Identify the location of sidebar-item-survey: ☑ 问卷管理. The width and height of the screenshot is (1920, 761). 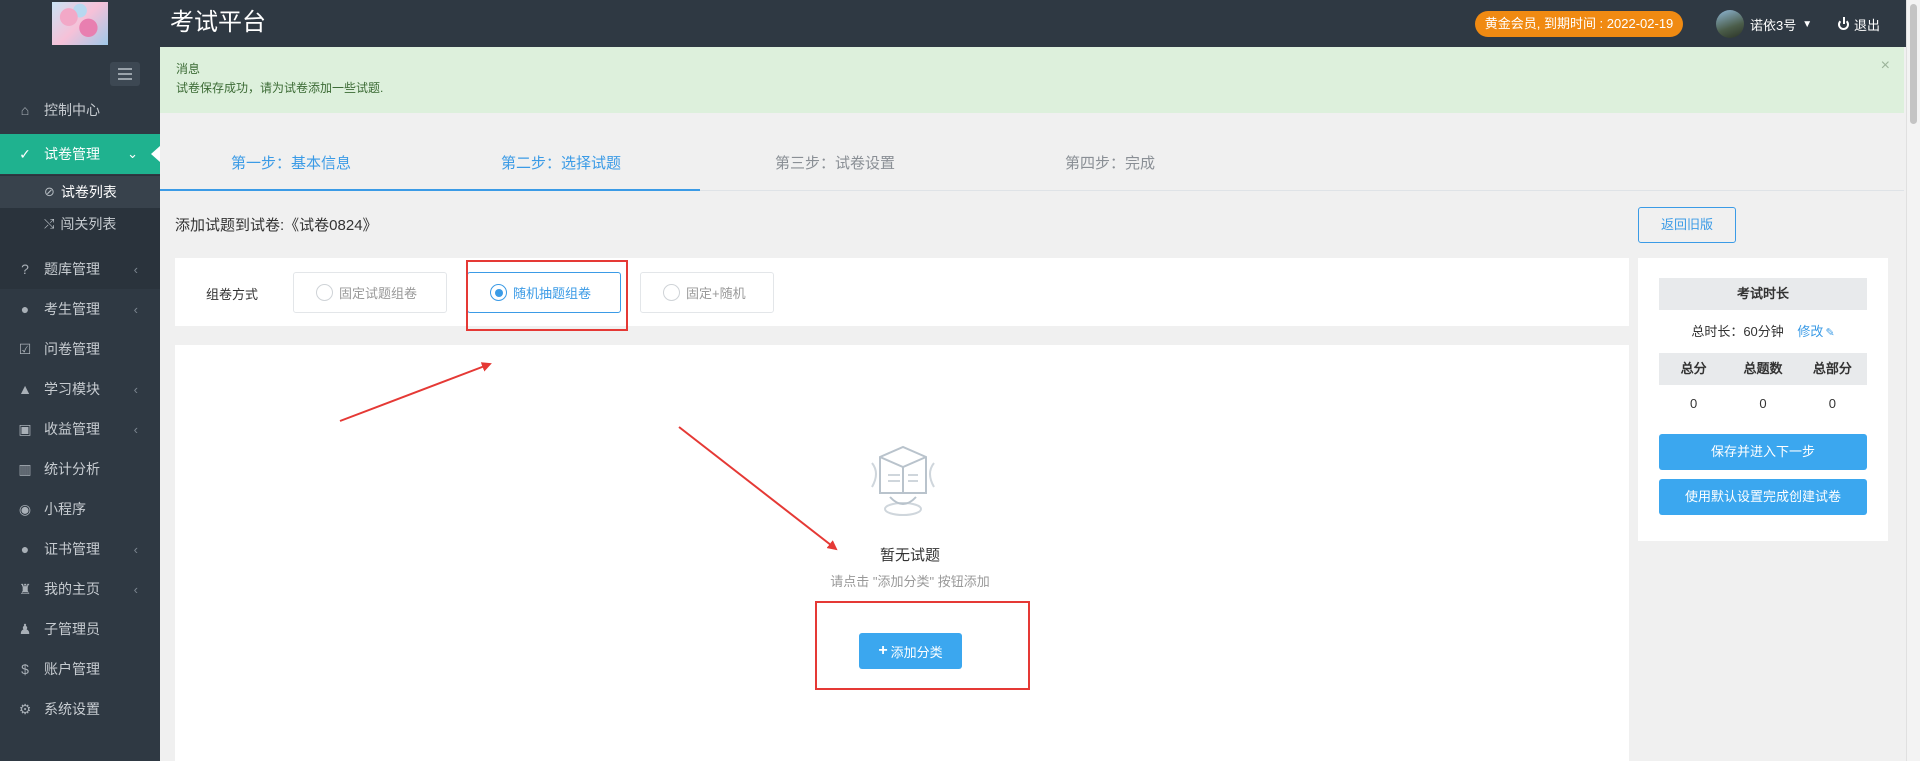
(80, 349).